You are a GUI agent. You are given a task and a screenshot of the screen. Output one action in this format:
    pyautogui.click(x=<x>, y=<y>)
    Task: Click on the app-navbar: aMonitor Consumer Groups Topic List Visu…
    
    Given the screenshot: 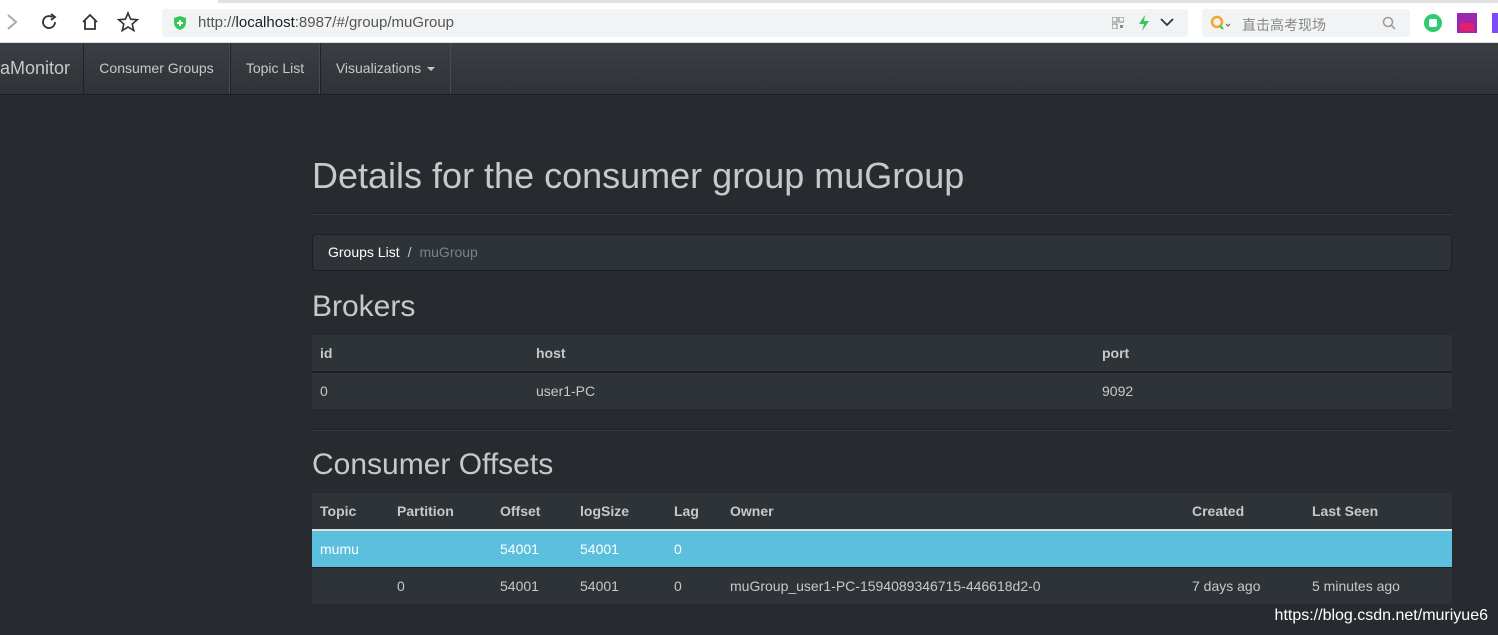 What is the action you would take?
    pyautogui.click(x=749, y=69)
    